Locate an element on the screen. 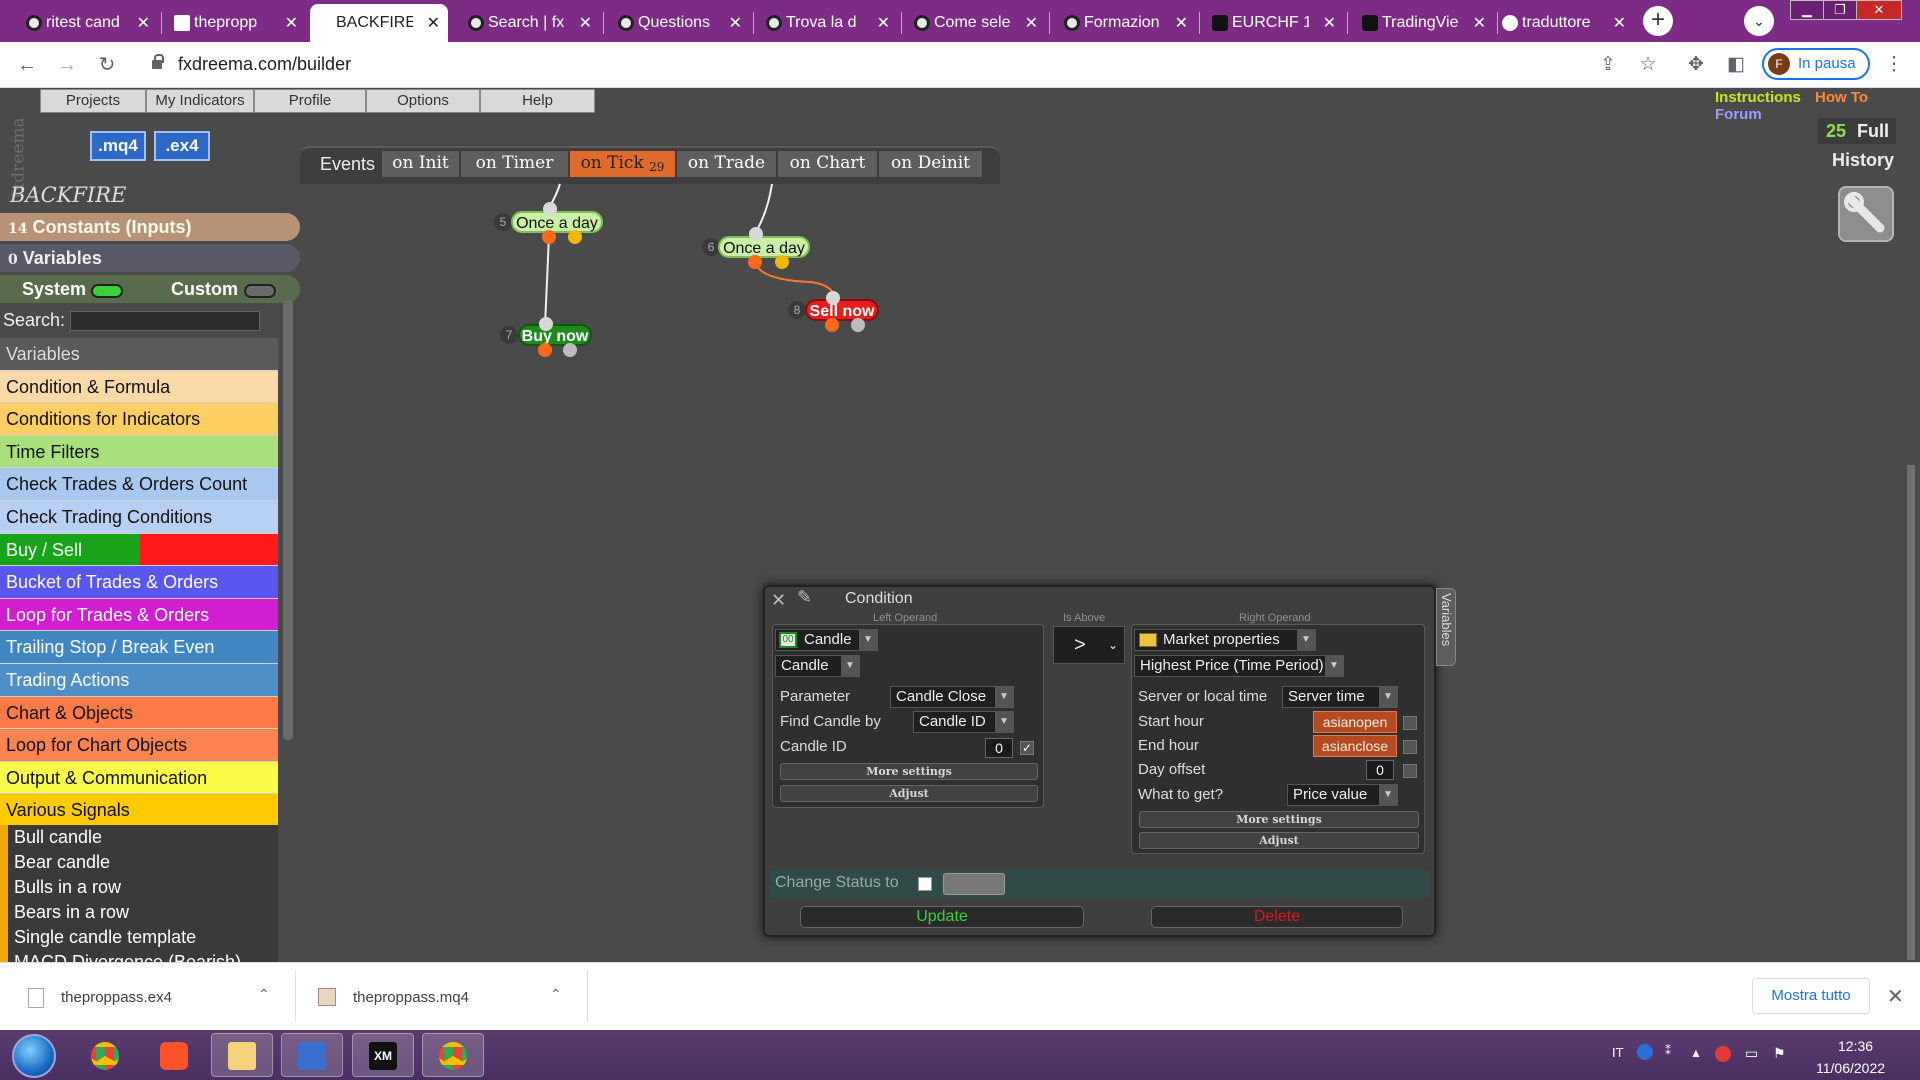  operator-value: > is located at coordinates (1080, 645).